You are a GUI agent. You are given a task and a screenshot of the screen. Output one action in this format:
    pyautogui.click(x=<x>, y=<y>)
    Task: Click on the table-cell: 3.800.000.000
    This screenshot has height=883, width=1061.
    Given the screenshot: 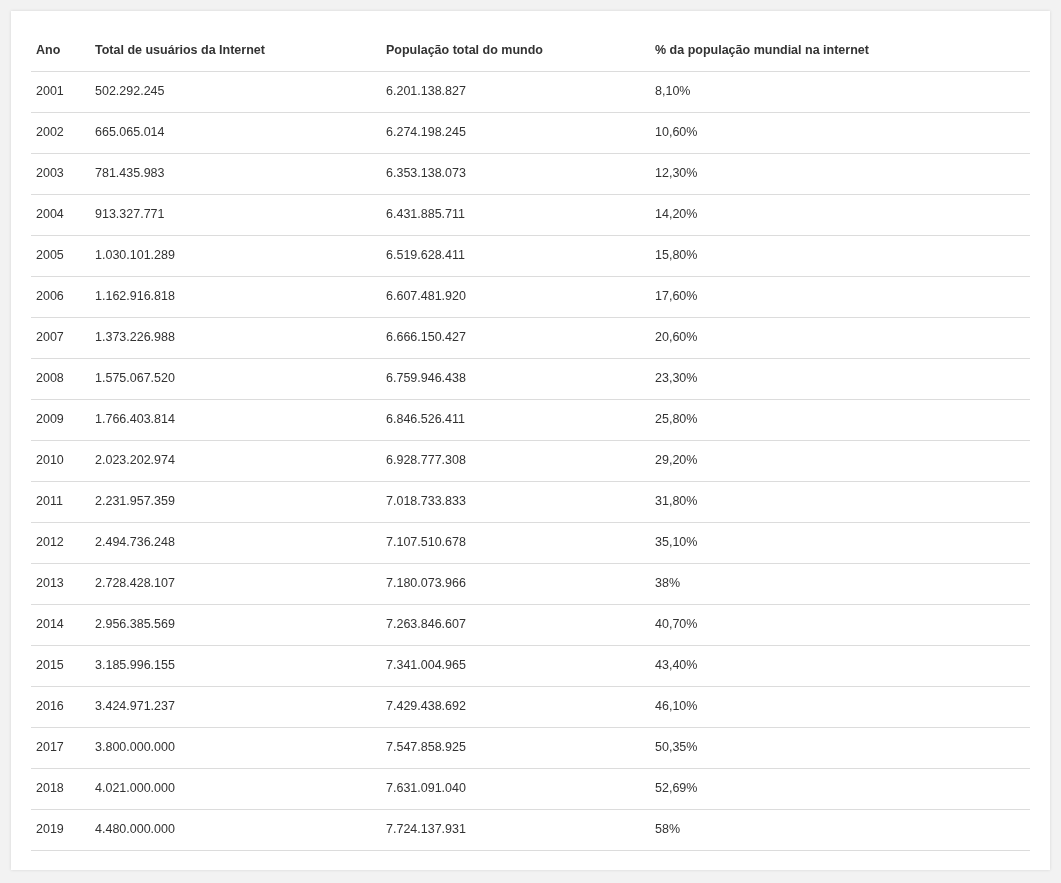 What is the action you would take?
    pyautogui.click(x=235, y=747)
    